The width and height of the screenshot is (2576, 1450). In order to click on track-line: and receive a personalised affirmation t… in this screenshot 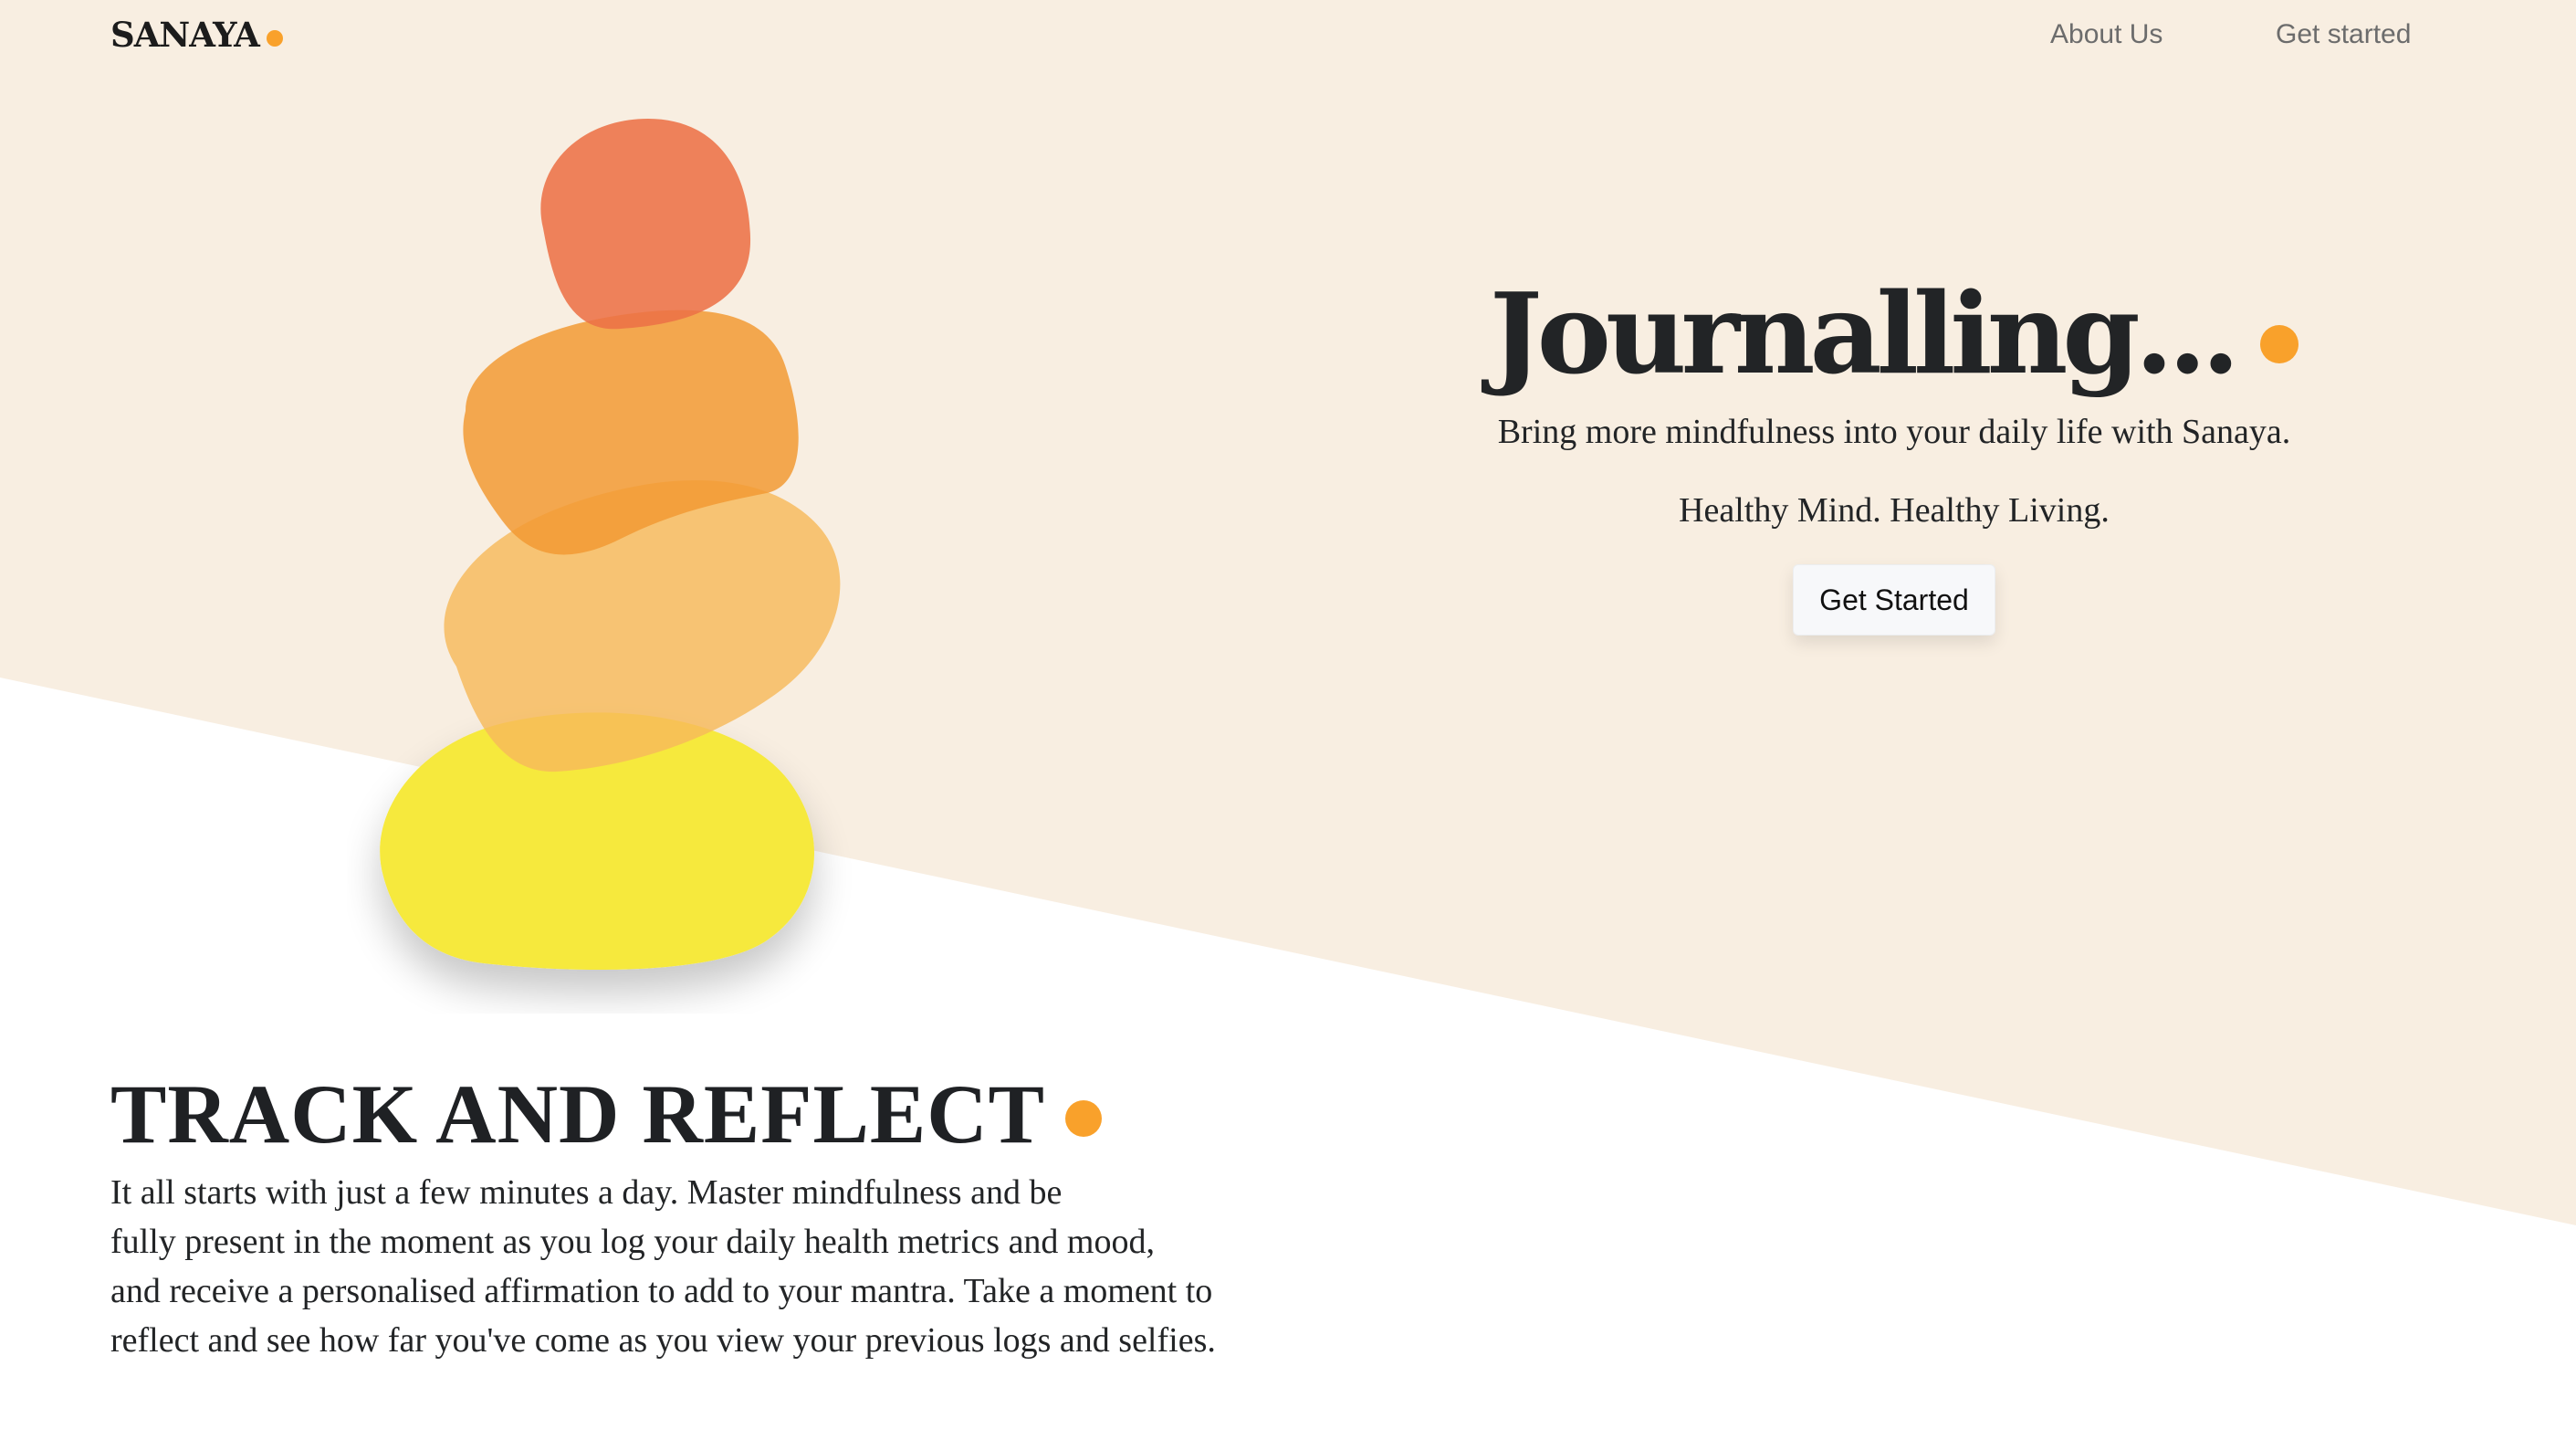, I will do `click(661, 1291)`.